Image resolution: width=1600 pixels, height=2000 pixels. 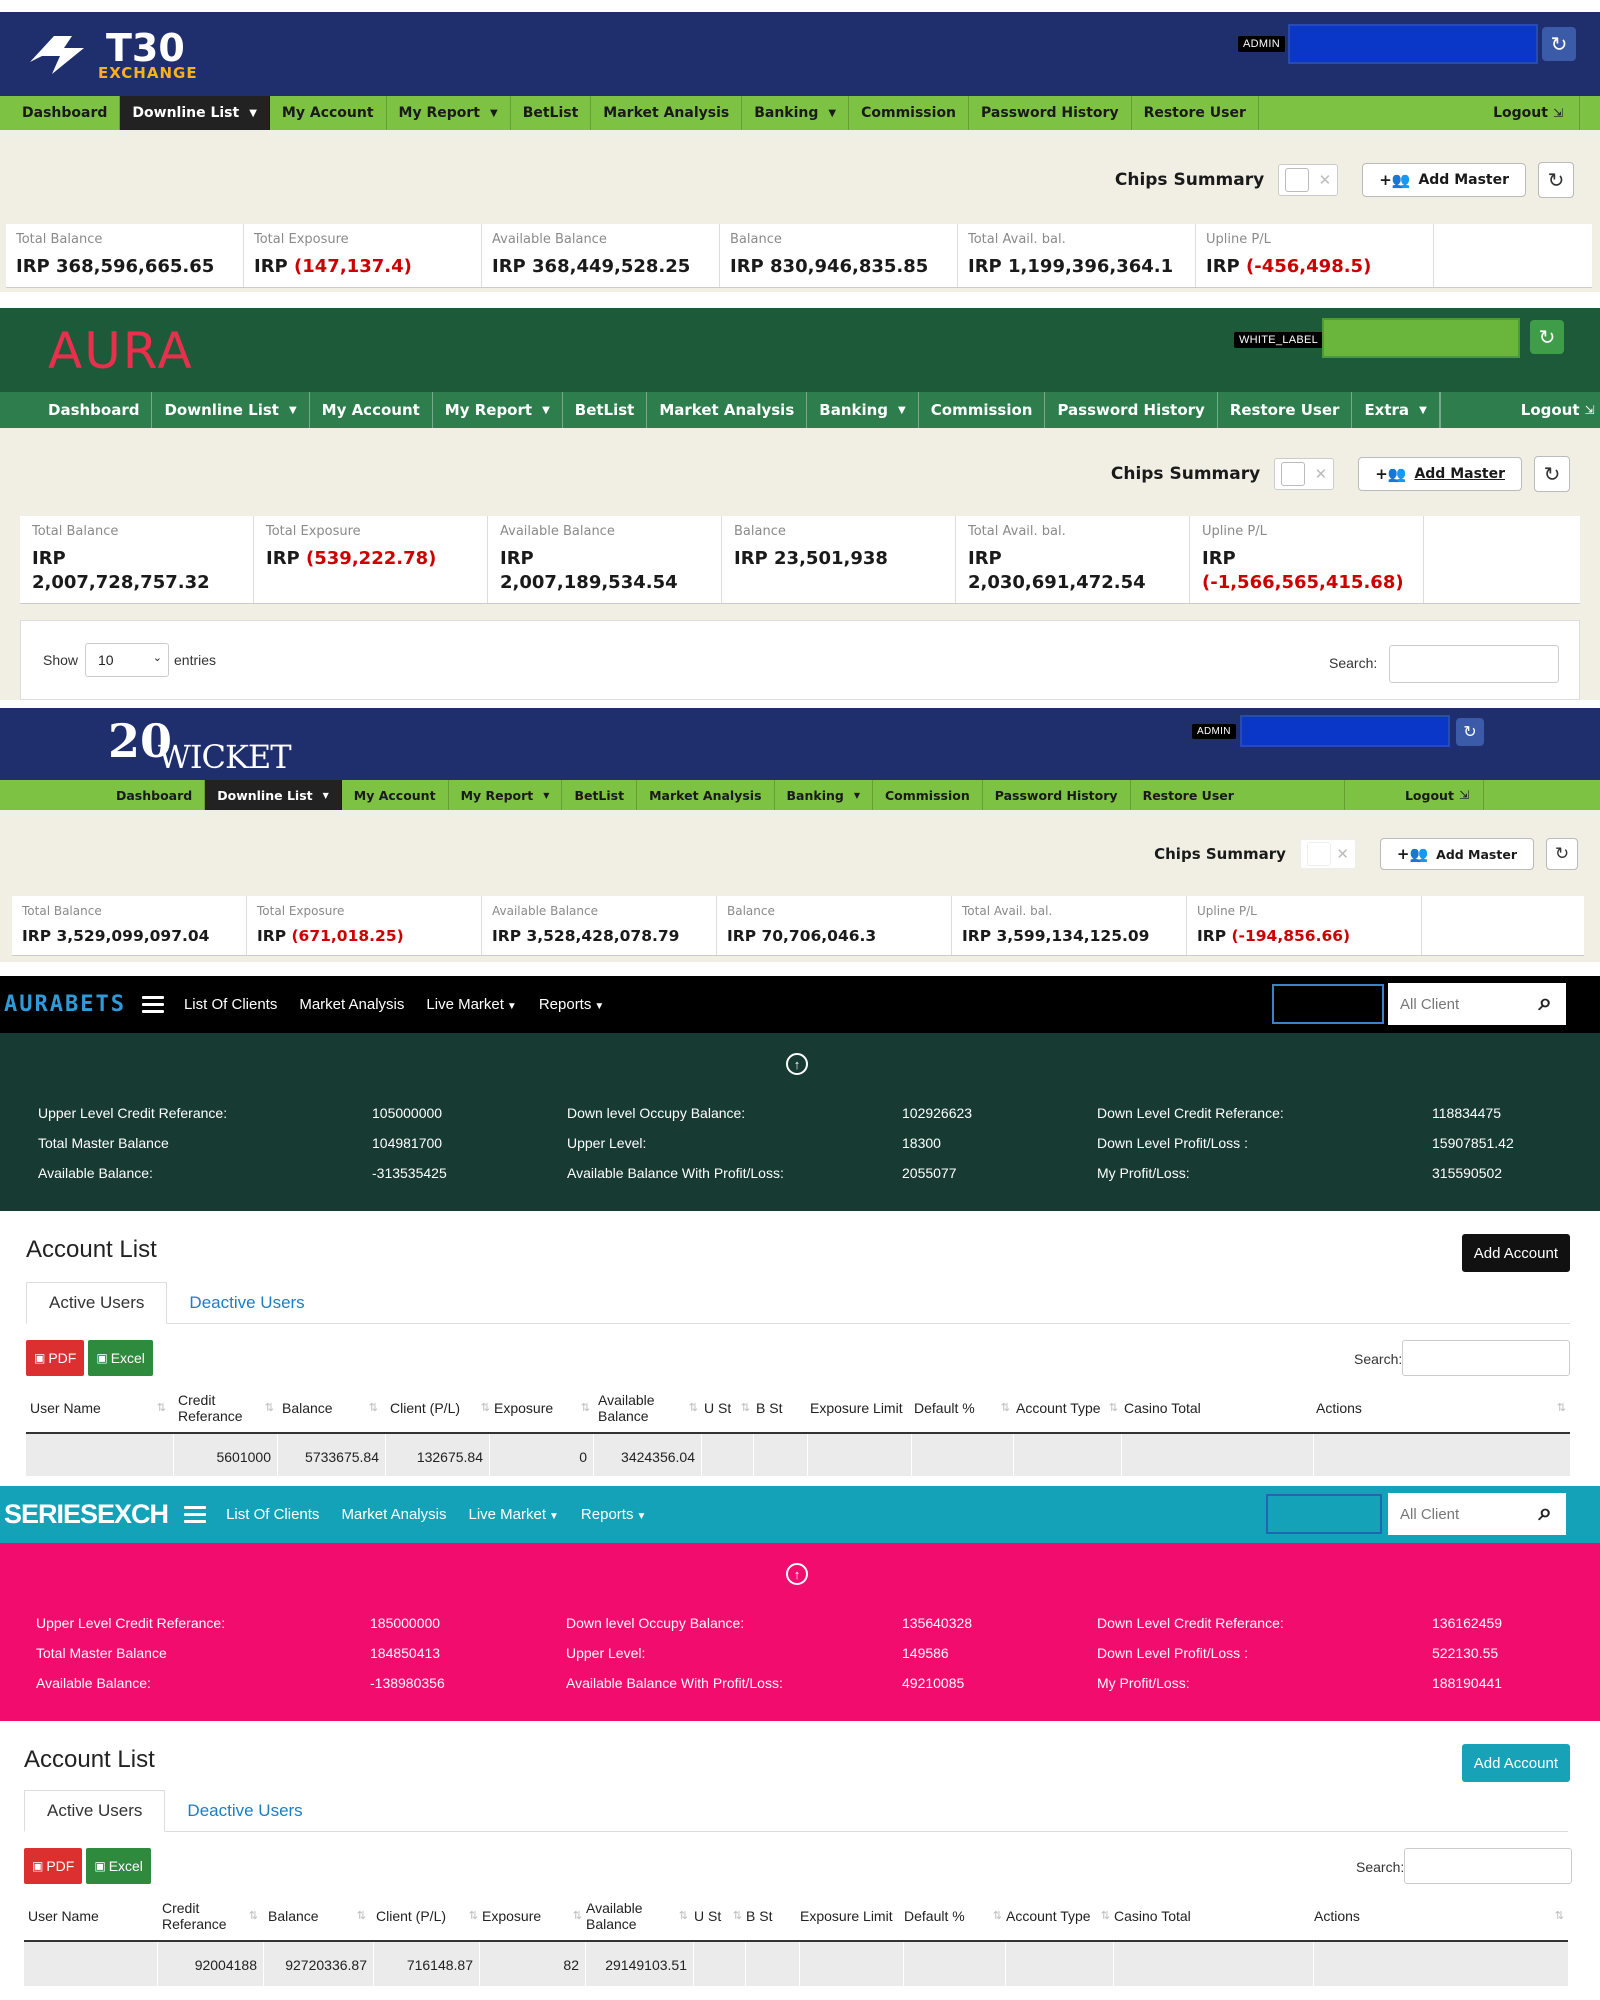 What do you see at coordinates (100, 1408) in the screenshot?
I see `col-user-name: User Name ⇅` at bounding box center [100, 1408].